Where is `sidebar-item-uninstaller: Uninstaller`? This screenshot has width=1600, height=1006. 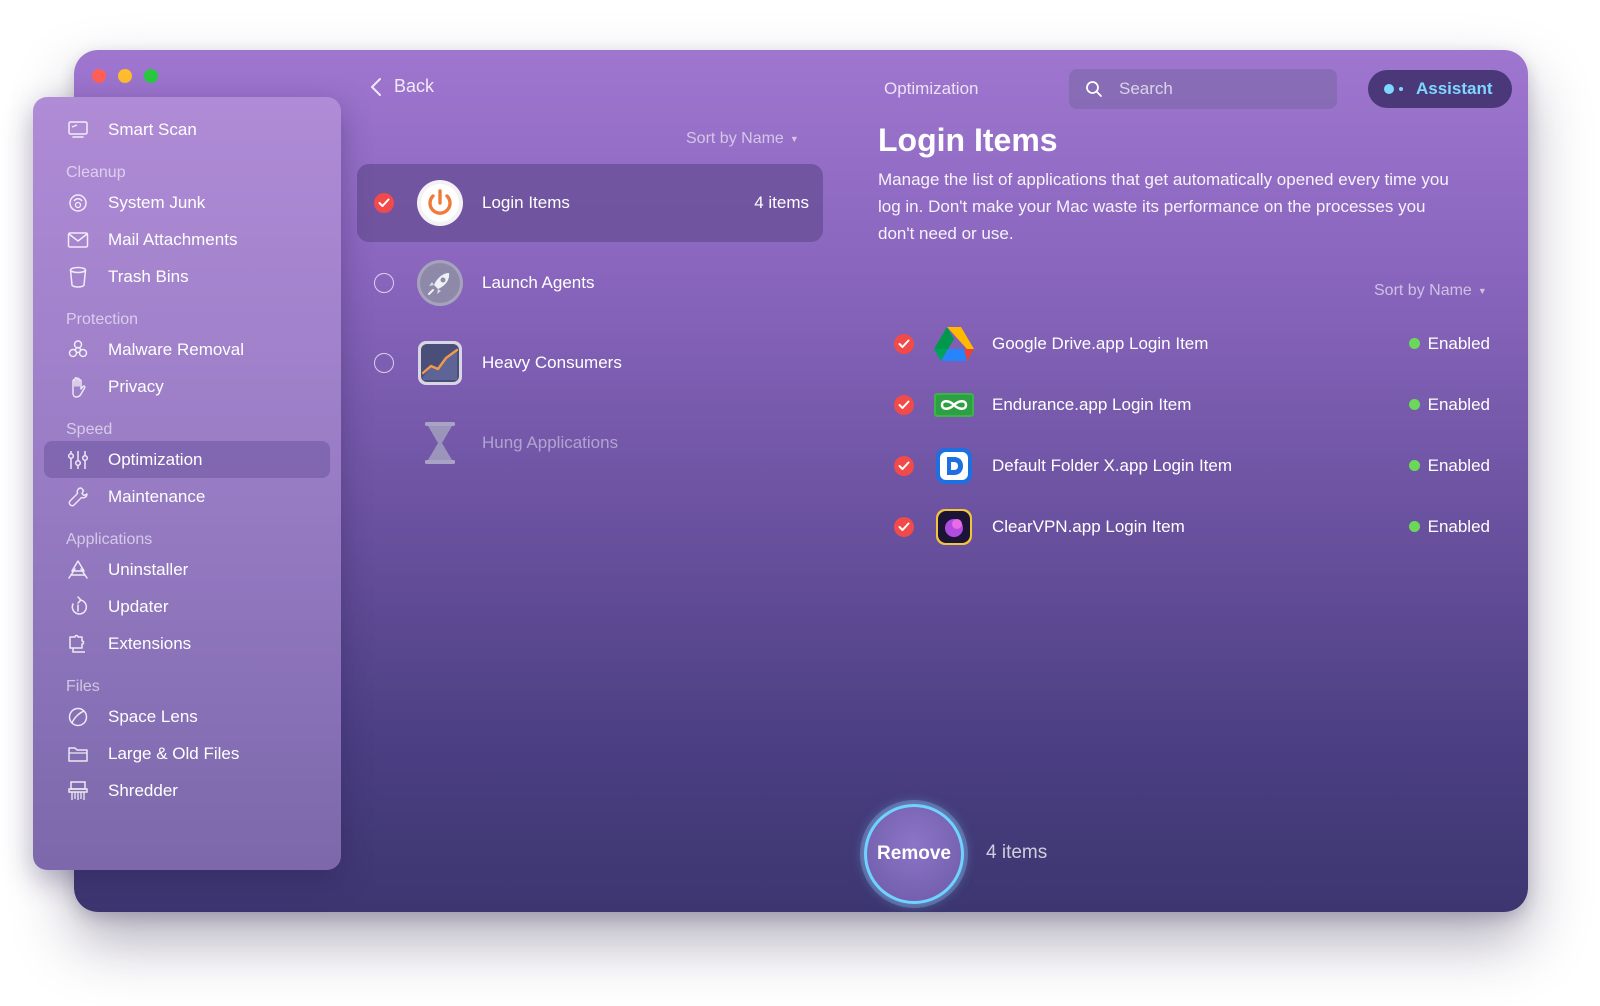
sidebar-item-uninstaller: Uninstaller is located at coordinates (187, 569).